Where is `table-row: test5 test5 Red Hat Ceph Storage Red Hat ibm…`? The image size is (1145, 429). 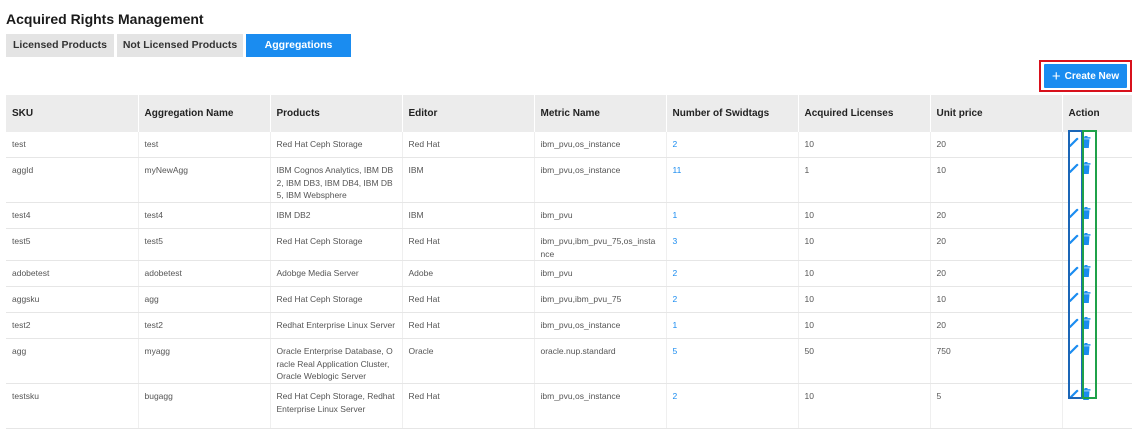
table-row: test5 test5 Red Hat Ceph Storage Red Hat ibm… is located at coordinates (569, 244).